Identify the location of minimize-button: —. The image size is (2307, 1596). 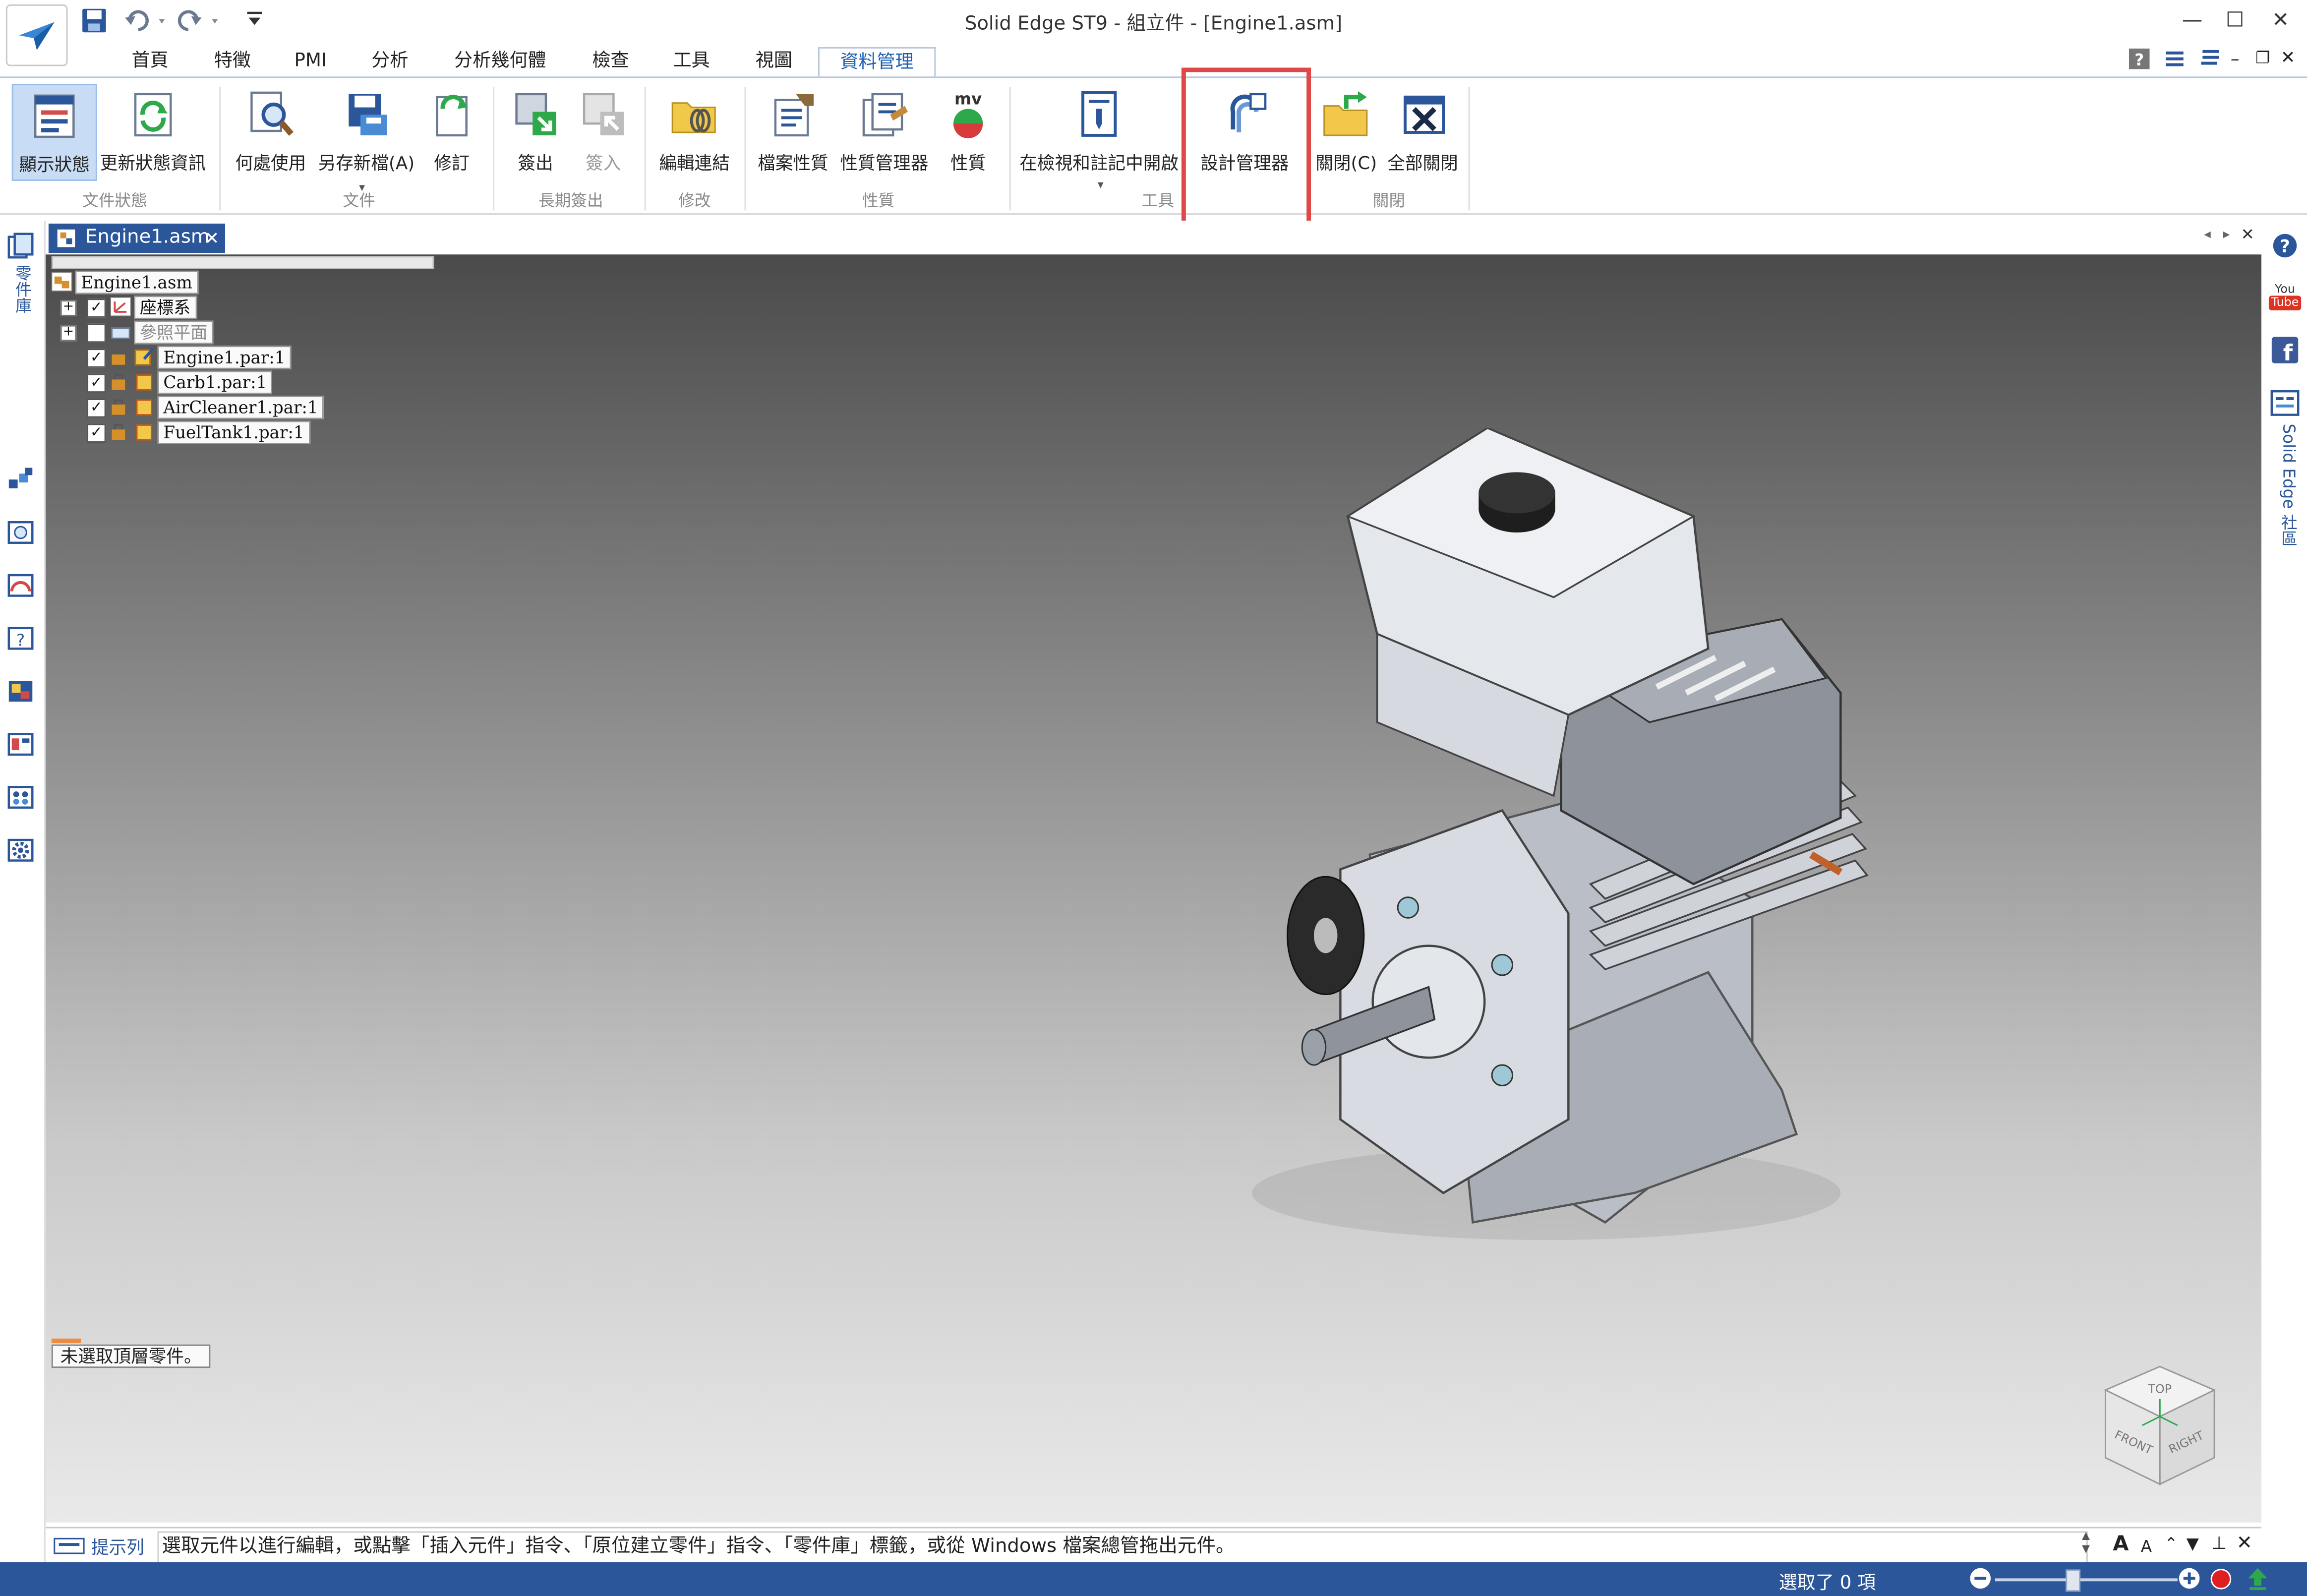
(2192, 20).